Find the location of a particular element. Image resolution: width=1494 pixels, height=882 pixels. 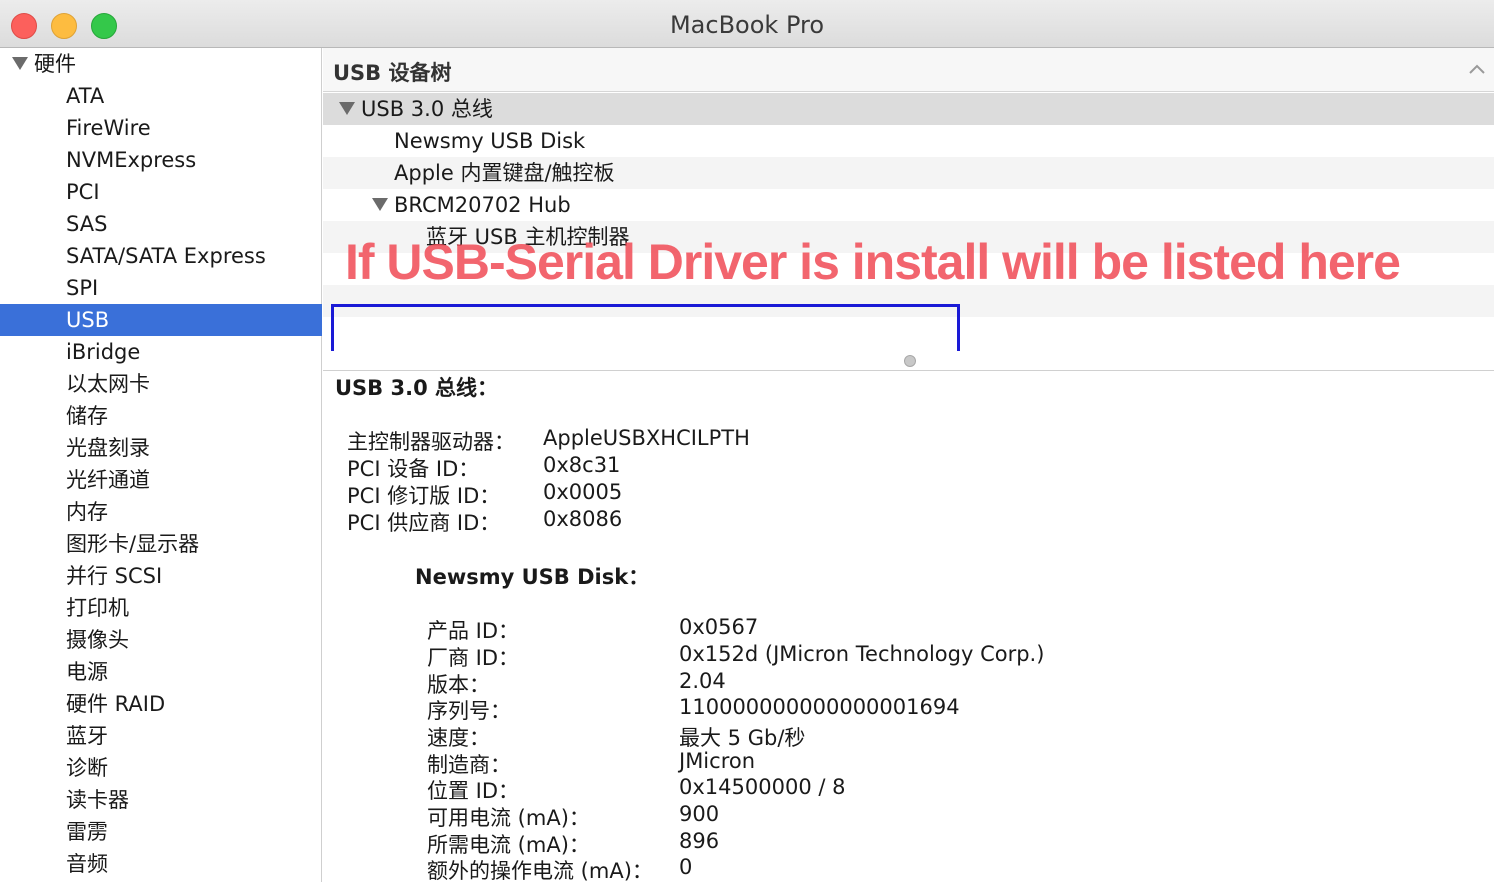

property-value: 110000000000000001694 is located at coordinates (819, 707).